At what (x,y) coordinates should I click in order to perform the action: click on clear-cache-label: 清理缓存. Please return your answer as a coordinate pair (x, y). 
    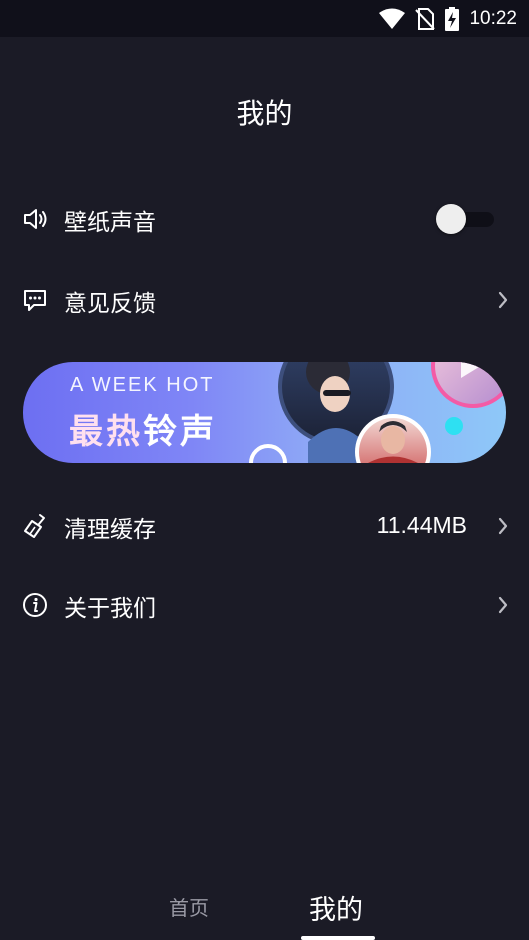
    Looking at the image, I should click on (110, 530).